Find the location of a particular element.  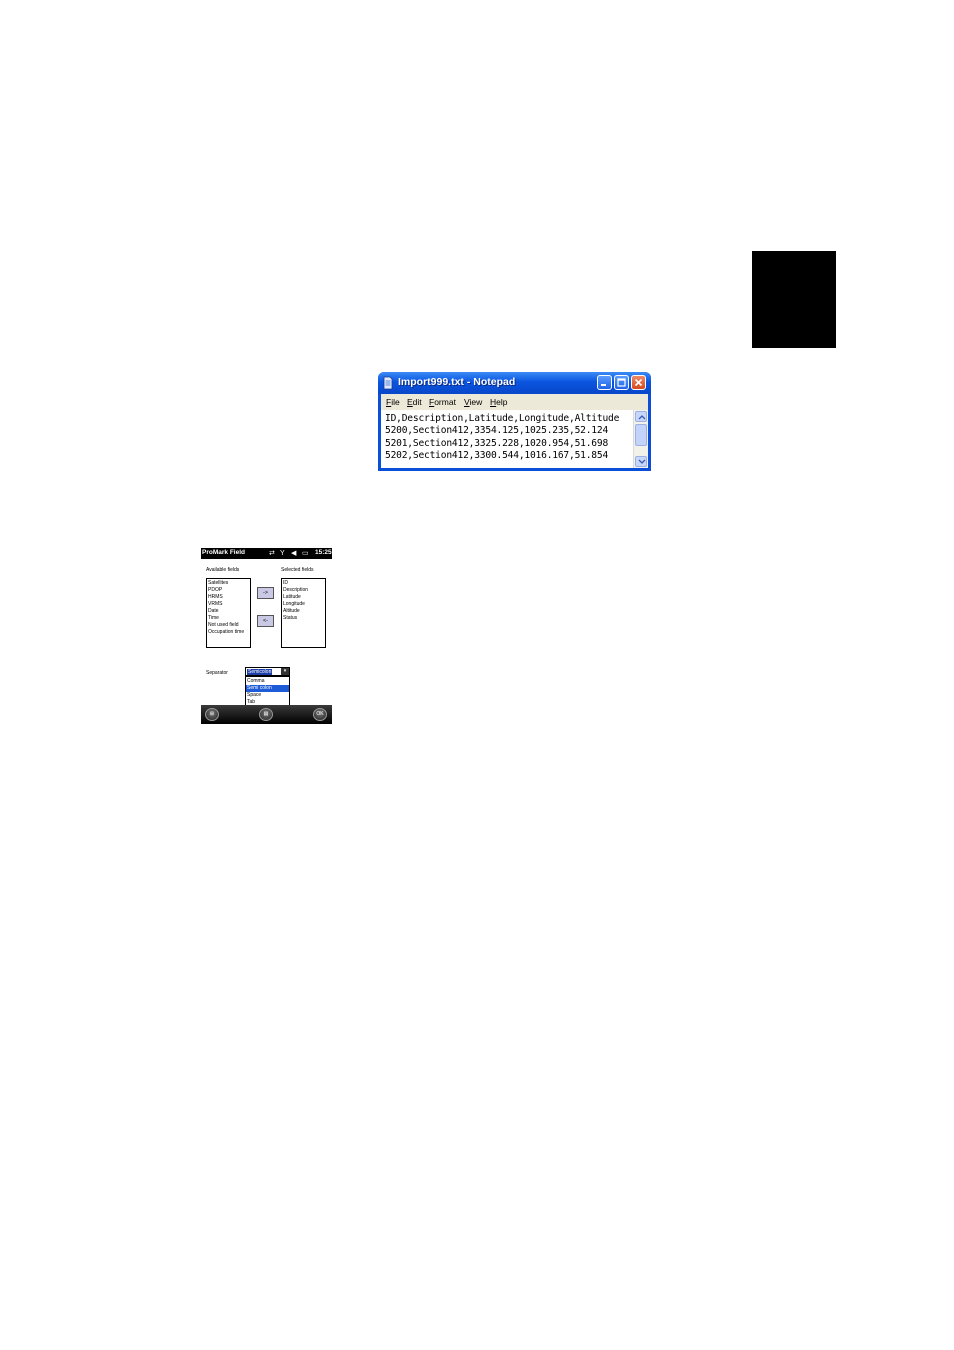

list-item: HRMS is located at coordinates (215, 597).